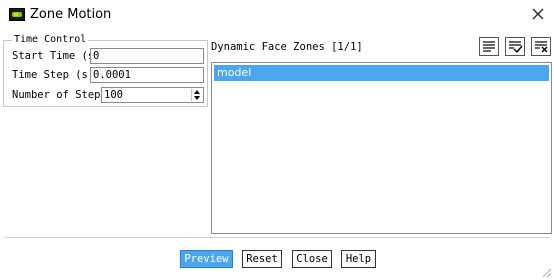 The width and height of the screenshot is (554, 280). I want to click on start-time-input: 0, so click(147, 56).